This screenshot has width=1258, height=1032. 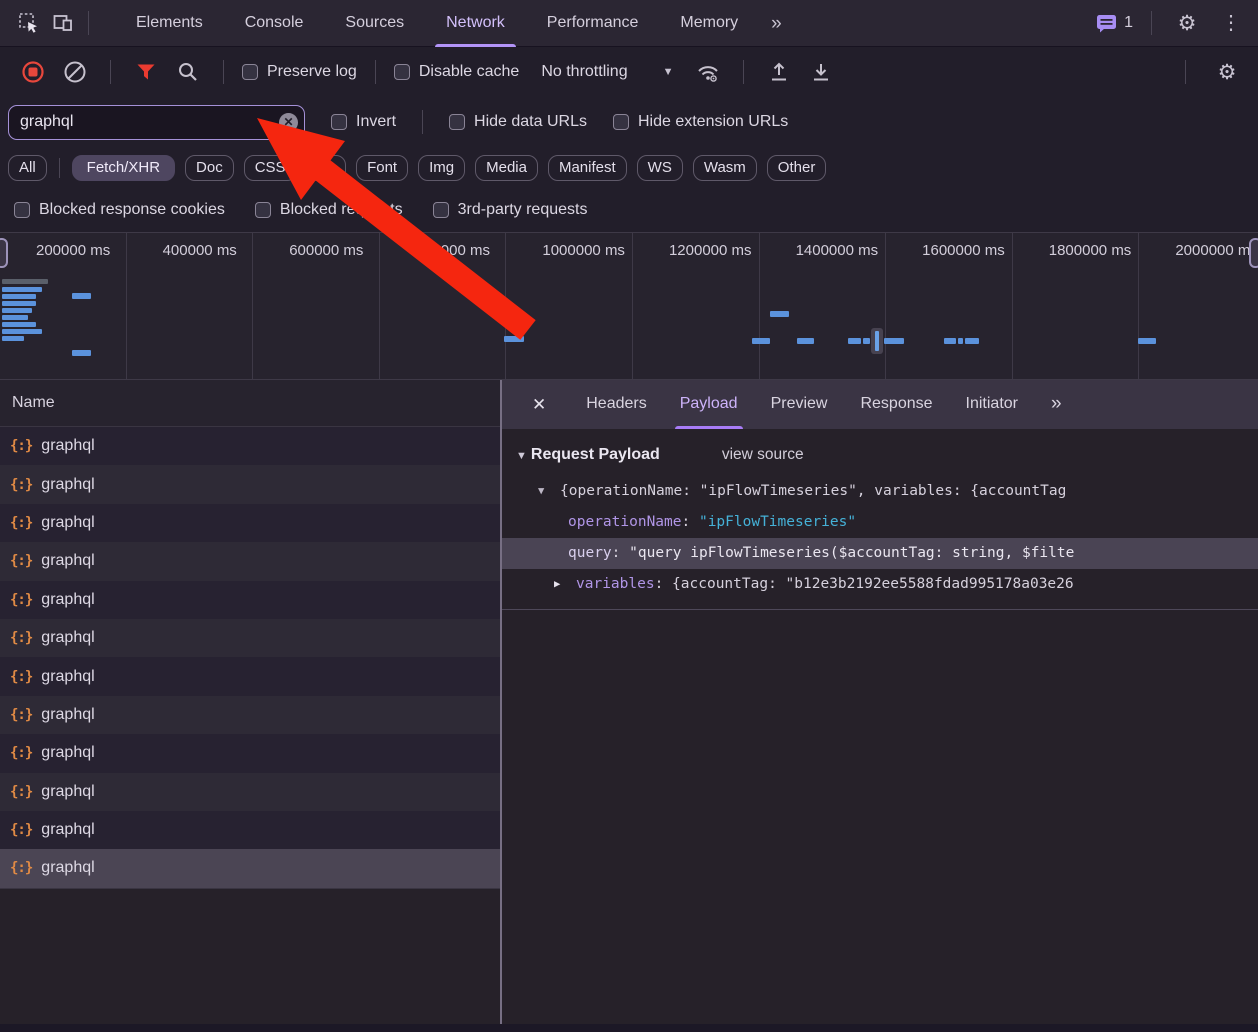 I want to click on hide-extension-urls-checkbox: Hide extension URLs, so click(x=700, y=122).